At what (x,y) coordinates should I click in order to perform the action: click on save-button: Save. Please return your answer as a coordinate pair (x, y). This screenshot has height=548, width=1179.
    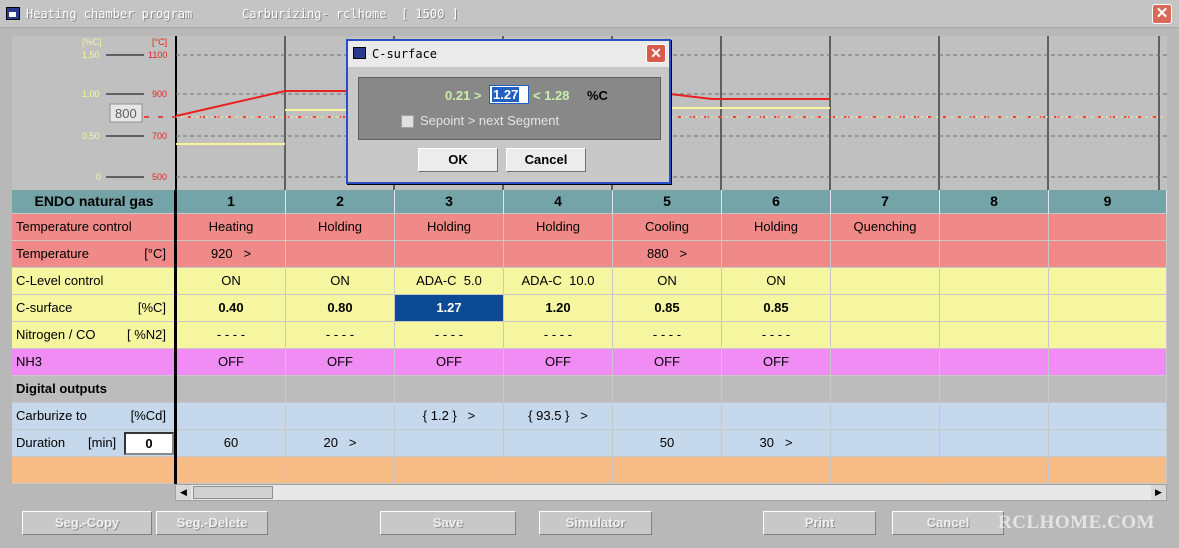
    Looking at the image, I should click on (448, 523).